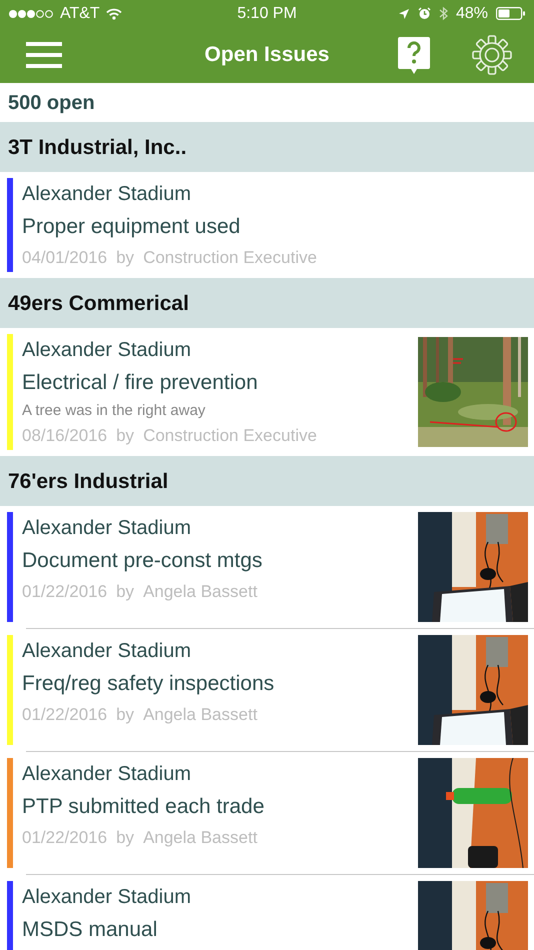 The width and height of the screenshot is (534, 950). I want to click on issue-row: Alexander Stadium Freq/reg safety inspections 01/22/2016 by Angela Bassett, so click(267, 690).